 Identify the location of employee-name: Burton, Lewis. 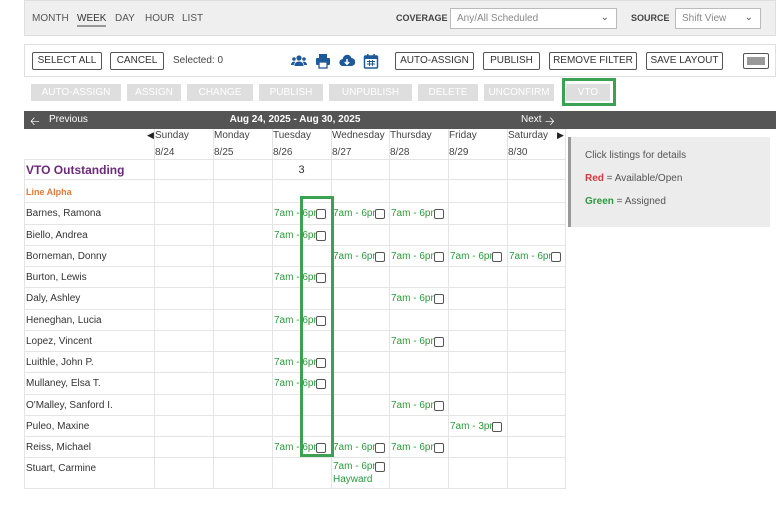
(56, 277).